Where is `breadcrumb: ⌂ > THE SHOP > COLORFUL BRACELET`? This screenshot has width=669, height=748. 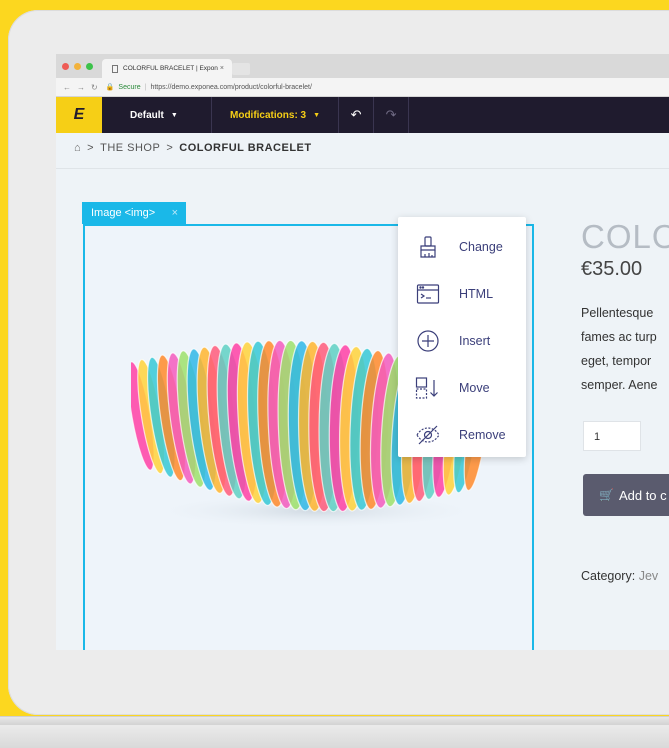
breadcrumb: ⌂ > THE SHOP > COLORFUL BRACELET is located at coordinates (193, 148).